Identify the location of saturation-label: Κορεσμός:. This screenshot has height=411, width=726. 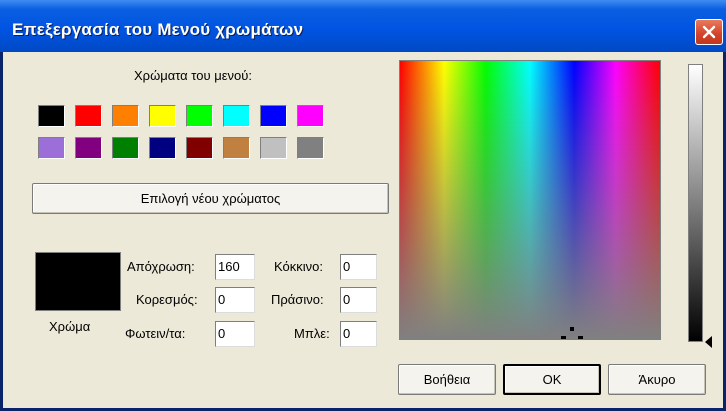
(167, 299).